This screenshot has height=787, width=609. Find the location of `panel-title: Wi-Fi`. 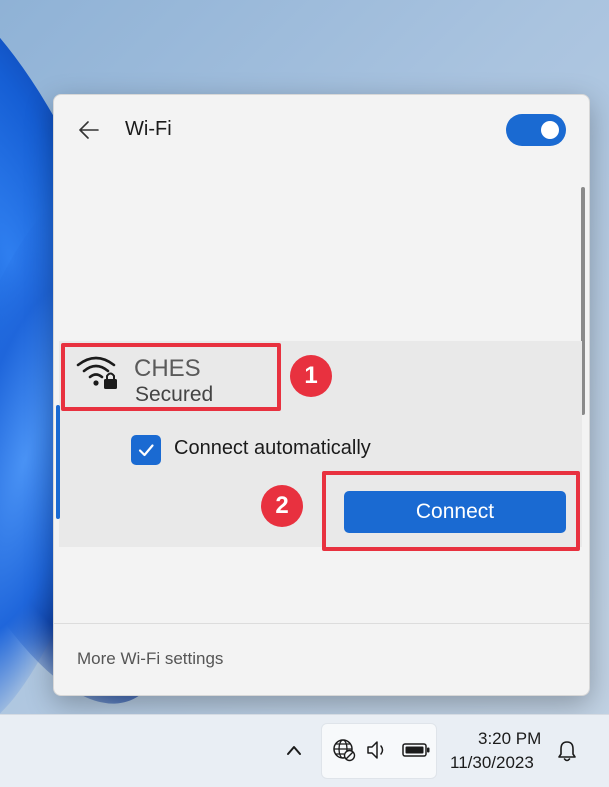

panel-title: Wi-Fi is located at coordinates (148, 129).